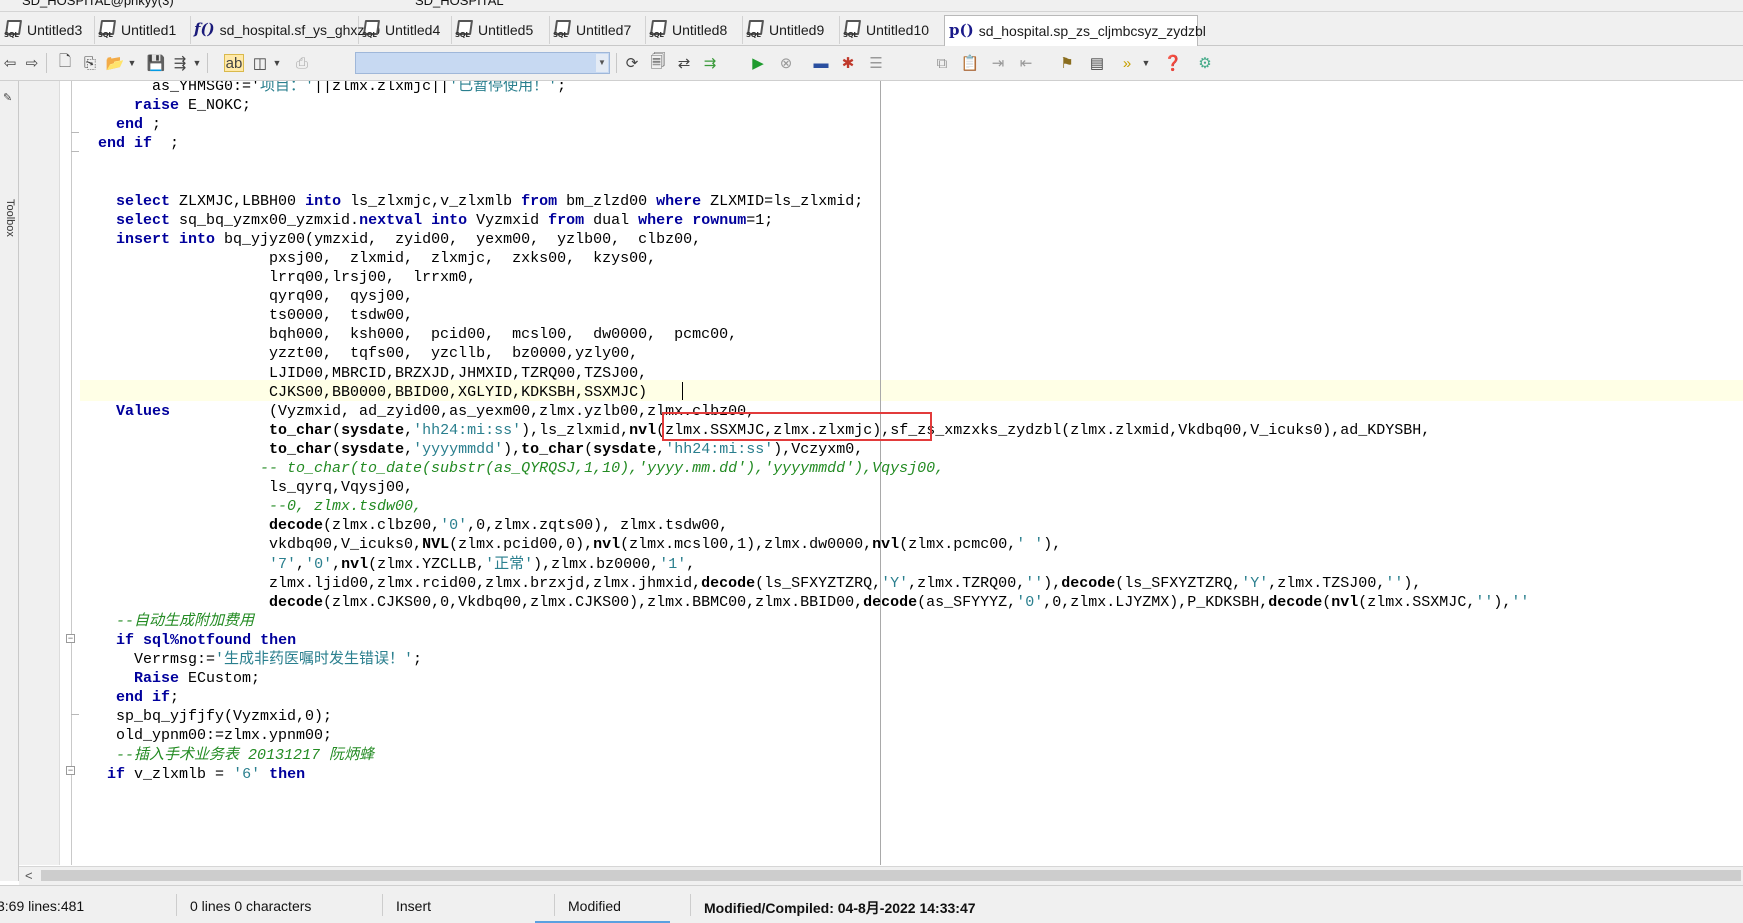  Describe the element at coordinates (206, 716) in the screenshot. I see `code-line: sp_bq_yjfjfy(Vyzmxid,0);` at that location.